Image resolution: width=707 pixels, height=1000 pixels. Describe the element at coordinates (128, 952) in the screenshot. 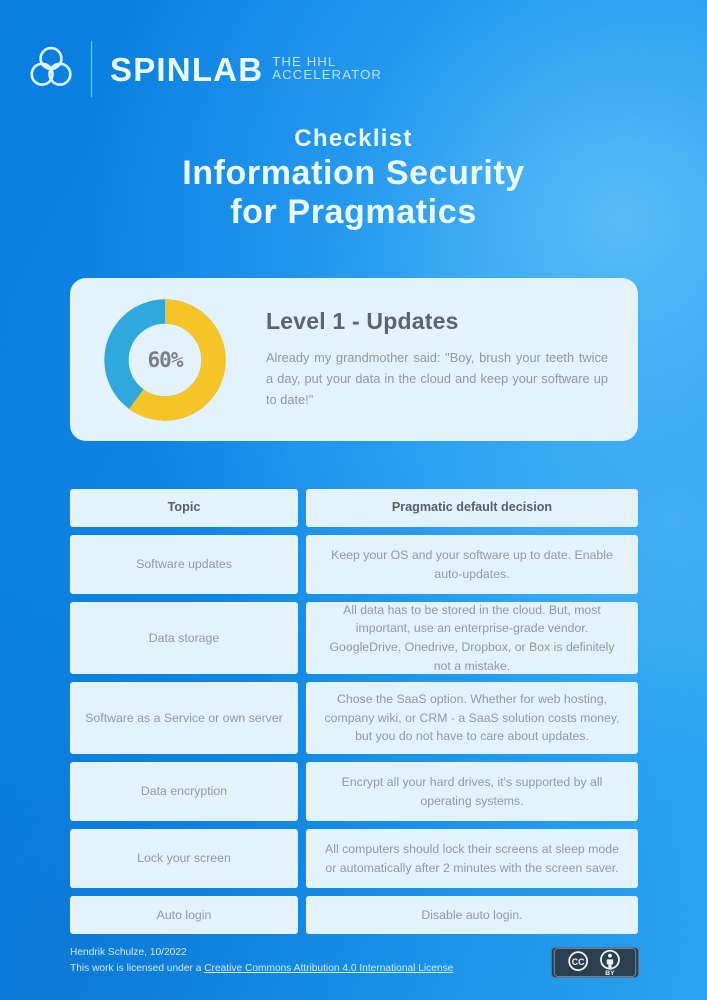

I see `footer-author: Hendrik Schulze, 10/2022` at that location.